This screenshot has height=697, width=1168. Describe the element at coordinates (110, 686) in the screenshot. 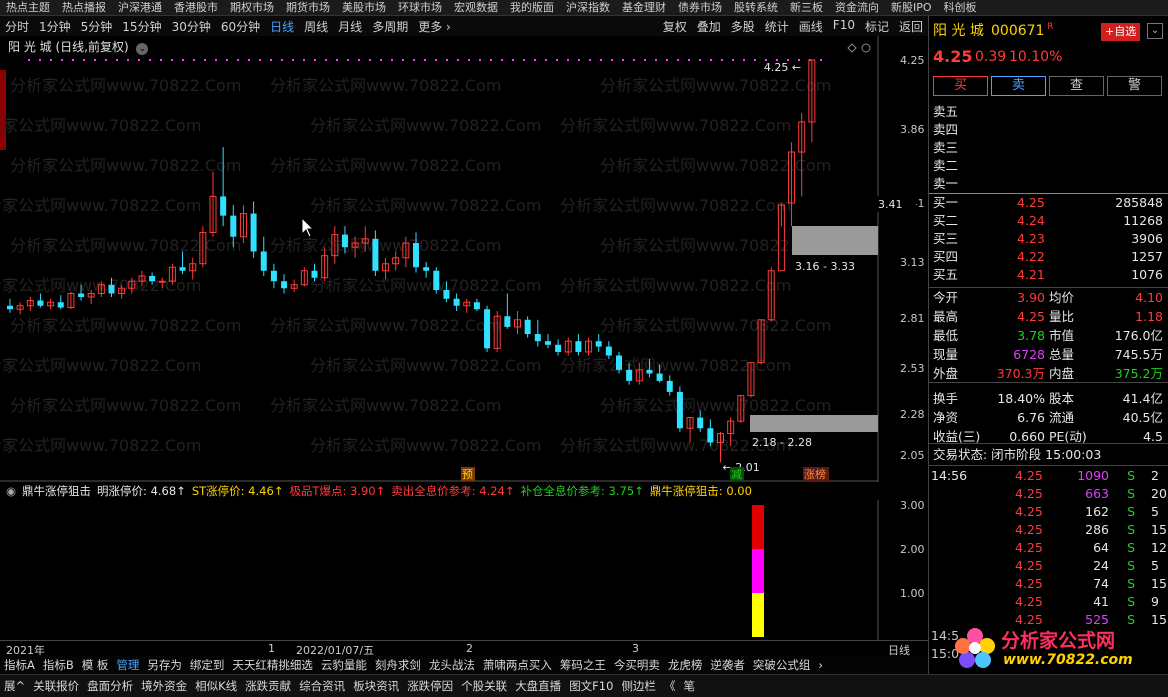

I see `status-item: 盘面分析` at that location.